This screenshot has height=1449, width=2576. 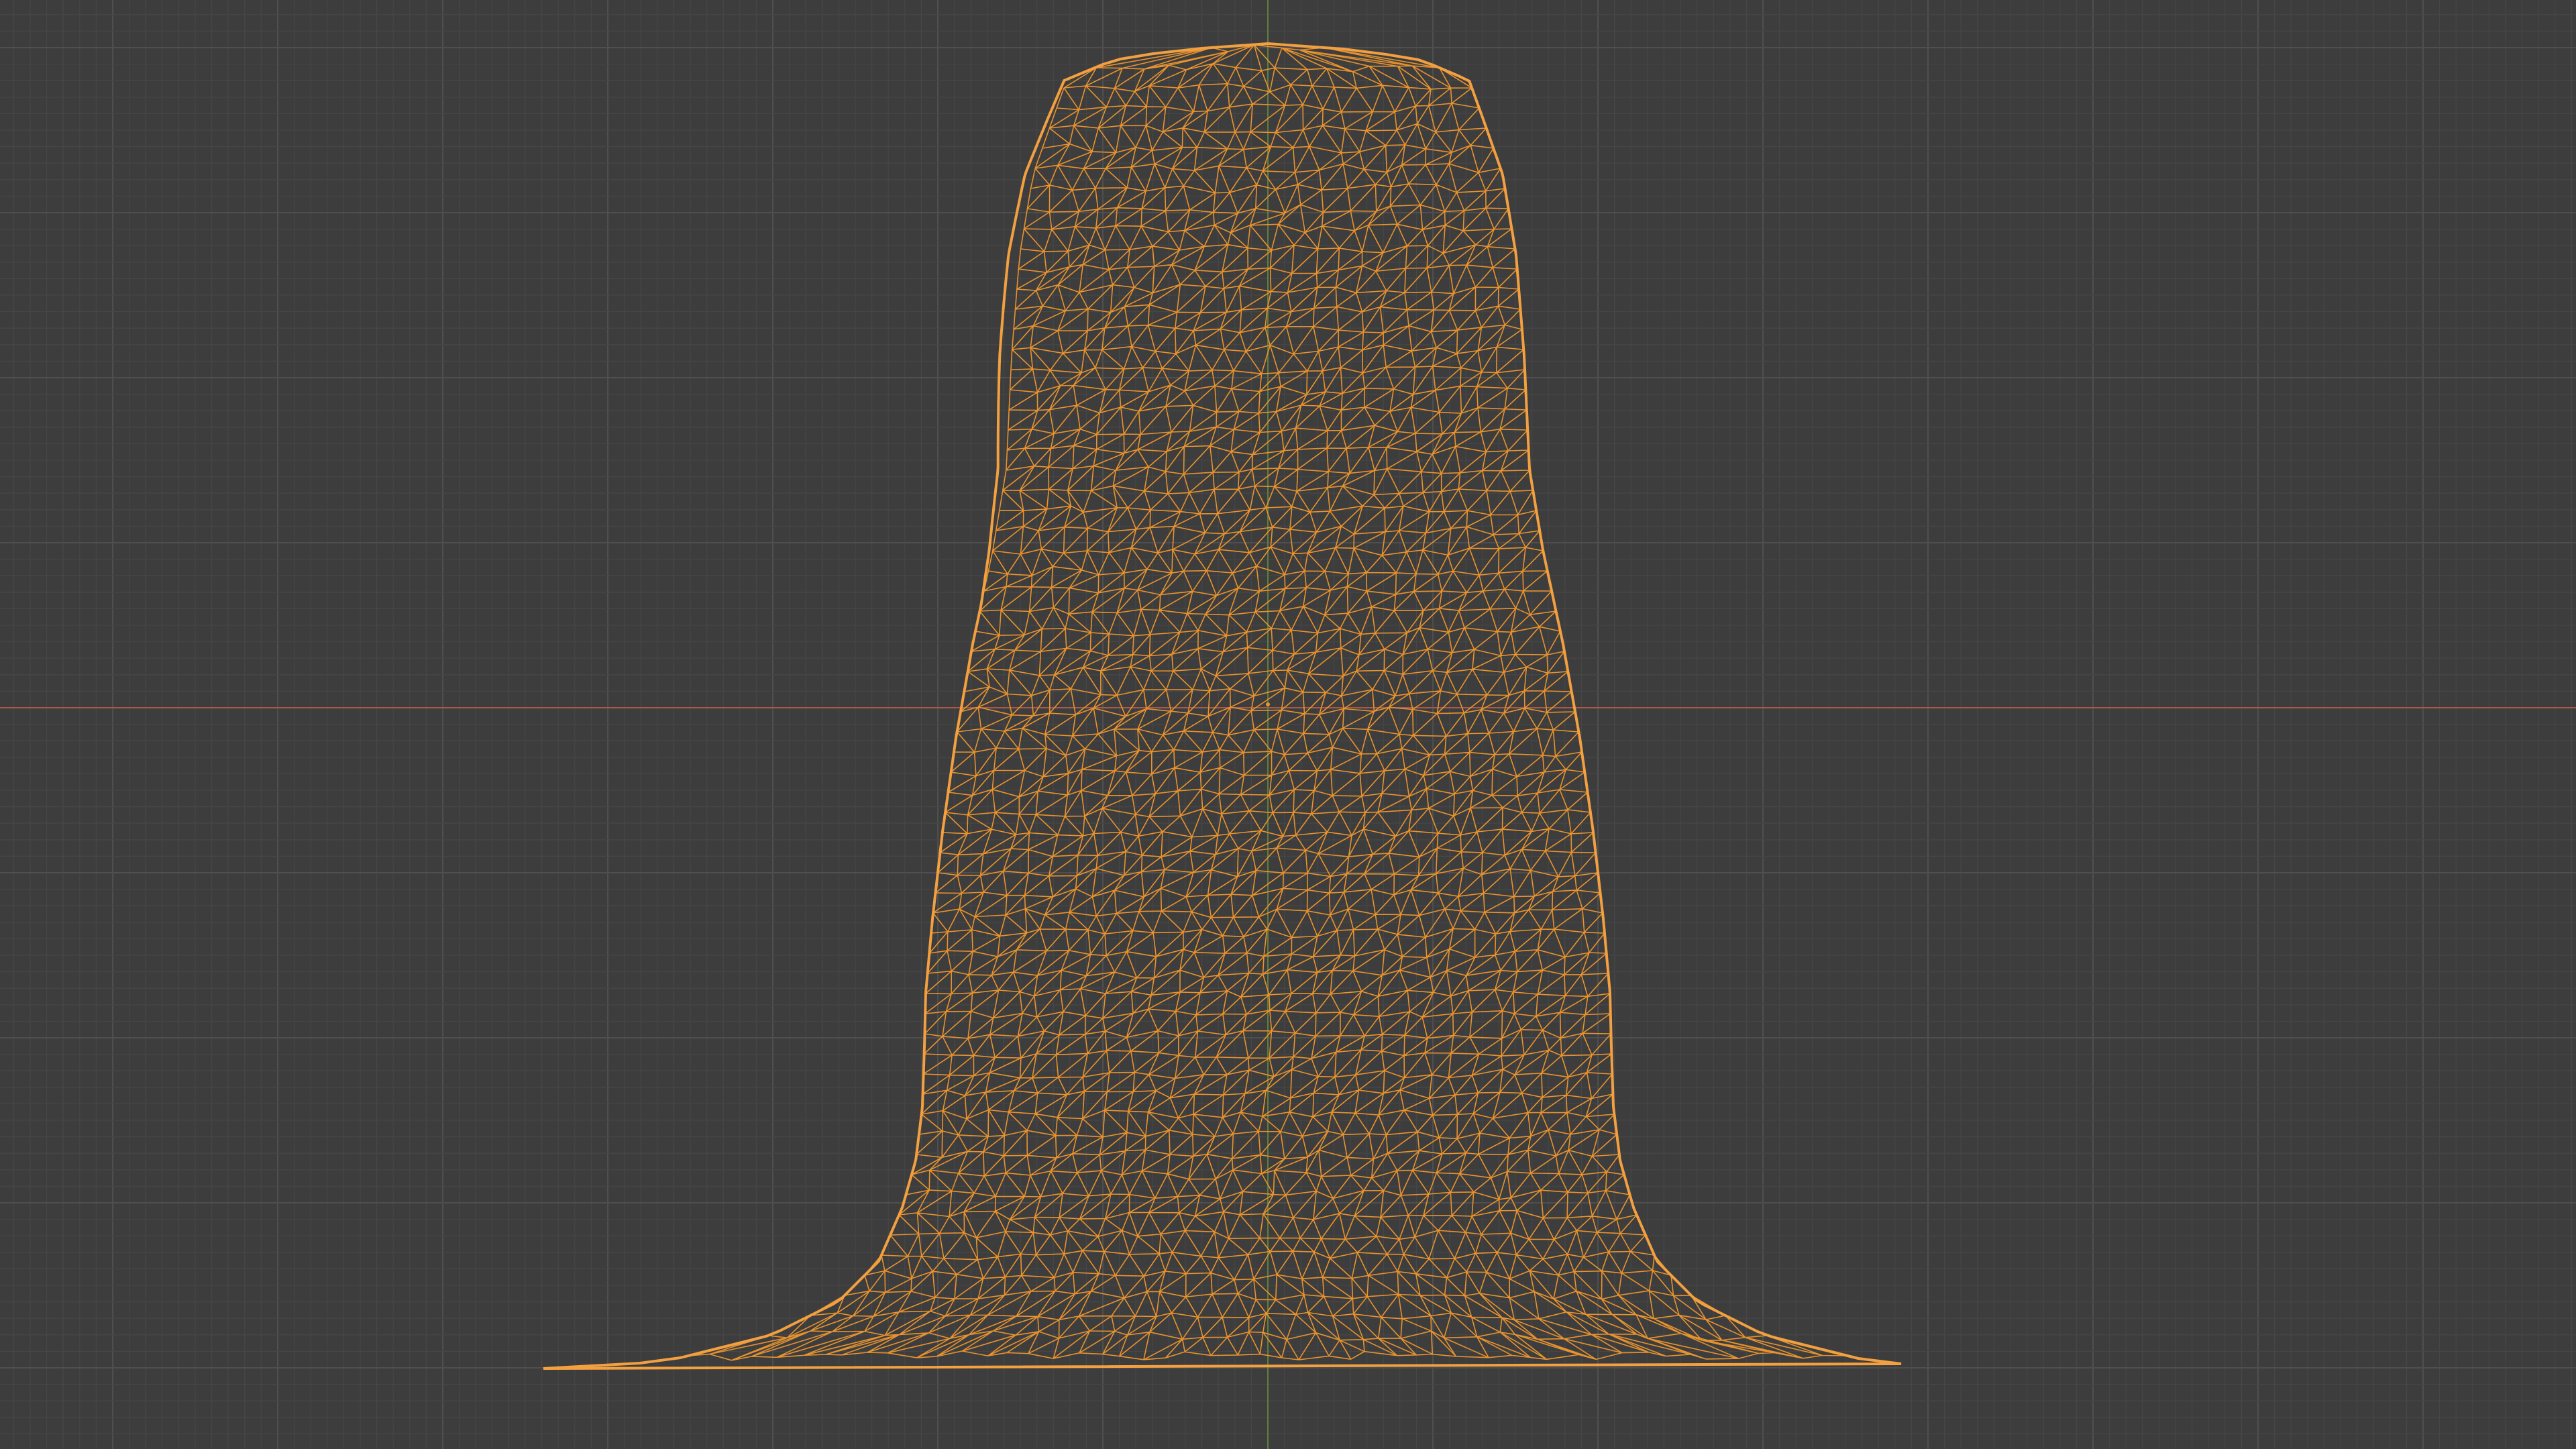 I want to click on object-origin-dot, so click(x=1268, y=704).